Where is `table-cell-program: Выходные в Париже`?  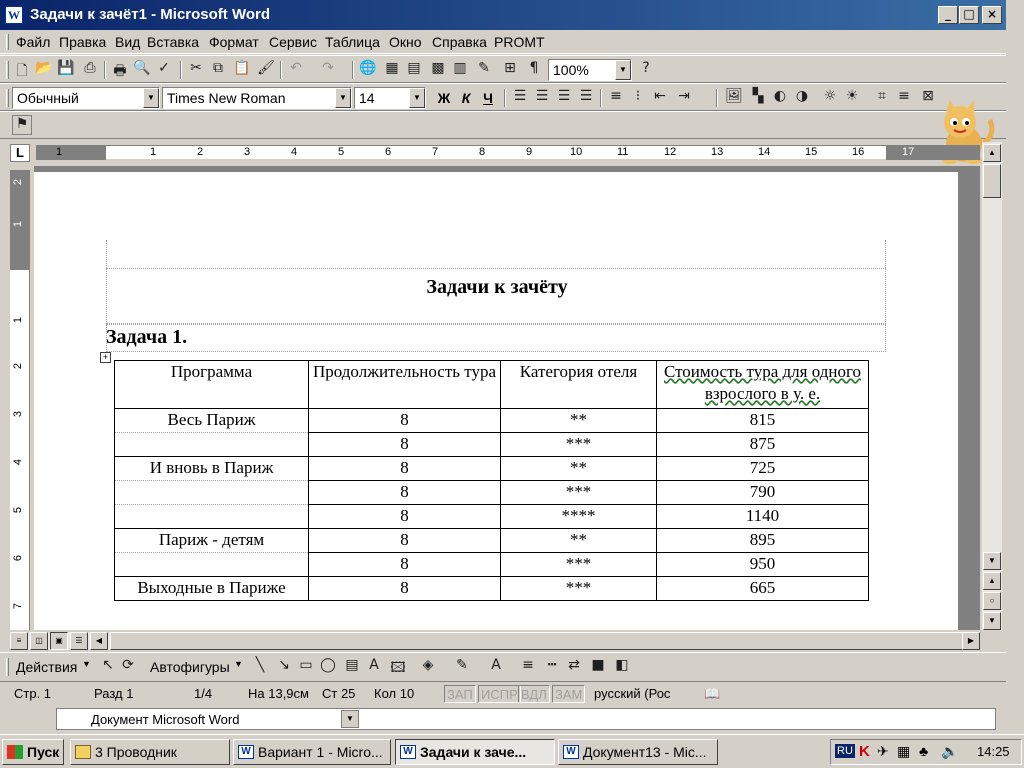 table-cell-program: Выходные в Париже is located at coordinates (211, 588).